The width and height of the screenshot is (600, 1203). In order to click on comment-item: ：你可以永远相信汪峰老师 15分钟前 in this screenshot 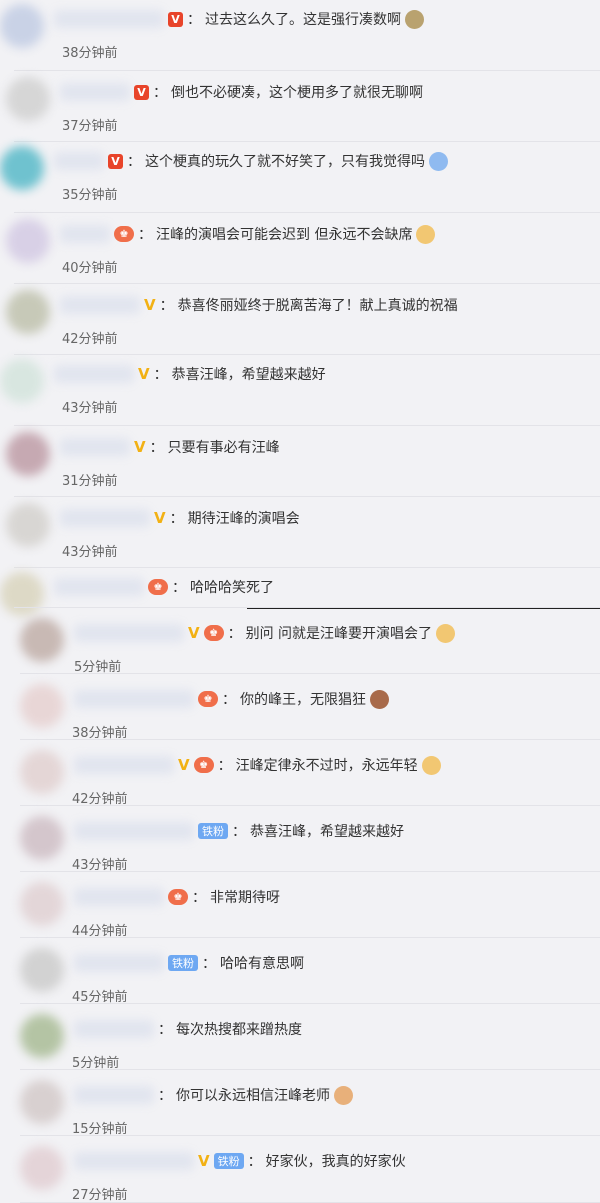, I will do `click(300, 1103)`.